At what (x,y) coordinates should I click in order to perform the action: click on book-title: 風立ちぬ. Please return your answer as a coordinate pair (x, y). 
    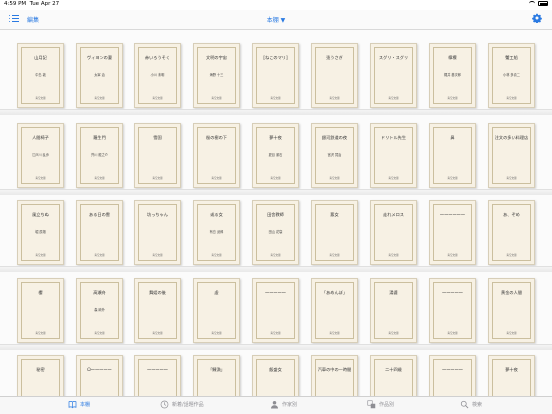
    Looking at the image, I should click on (40, 214).